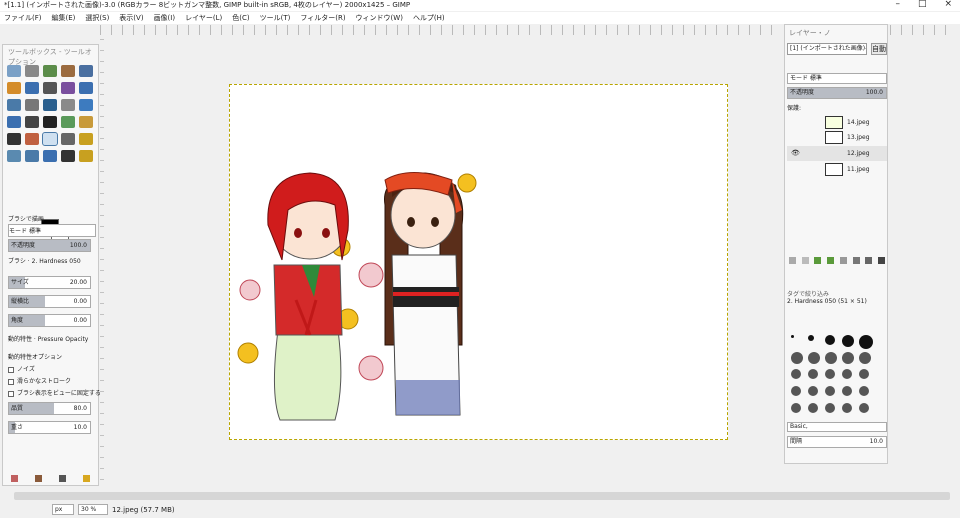  What do you see at coordinates (49, 301) in the screenshot?
I see `aspect-slider: 縦横比 0.00` at bounding box center [49, 301].